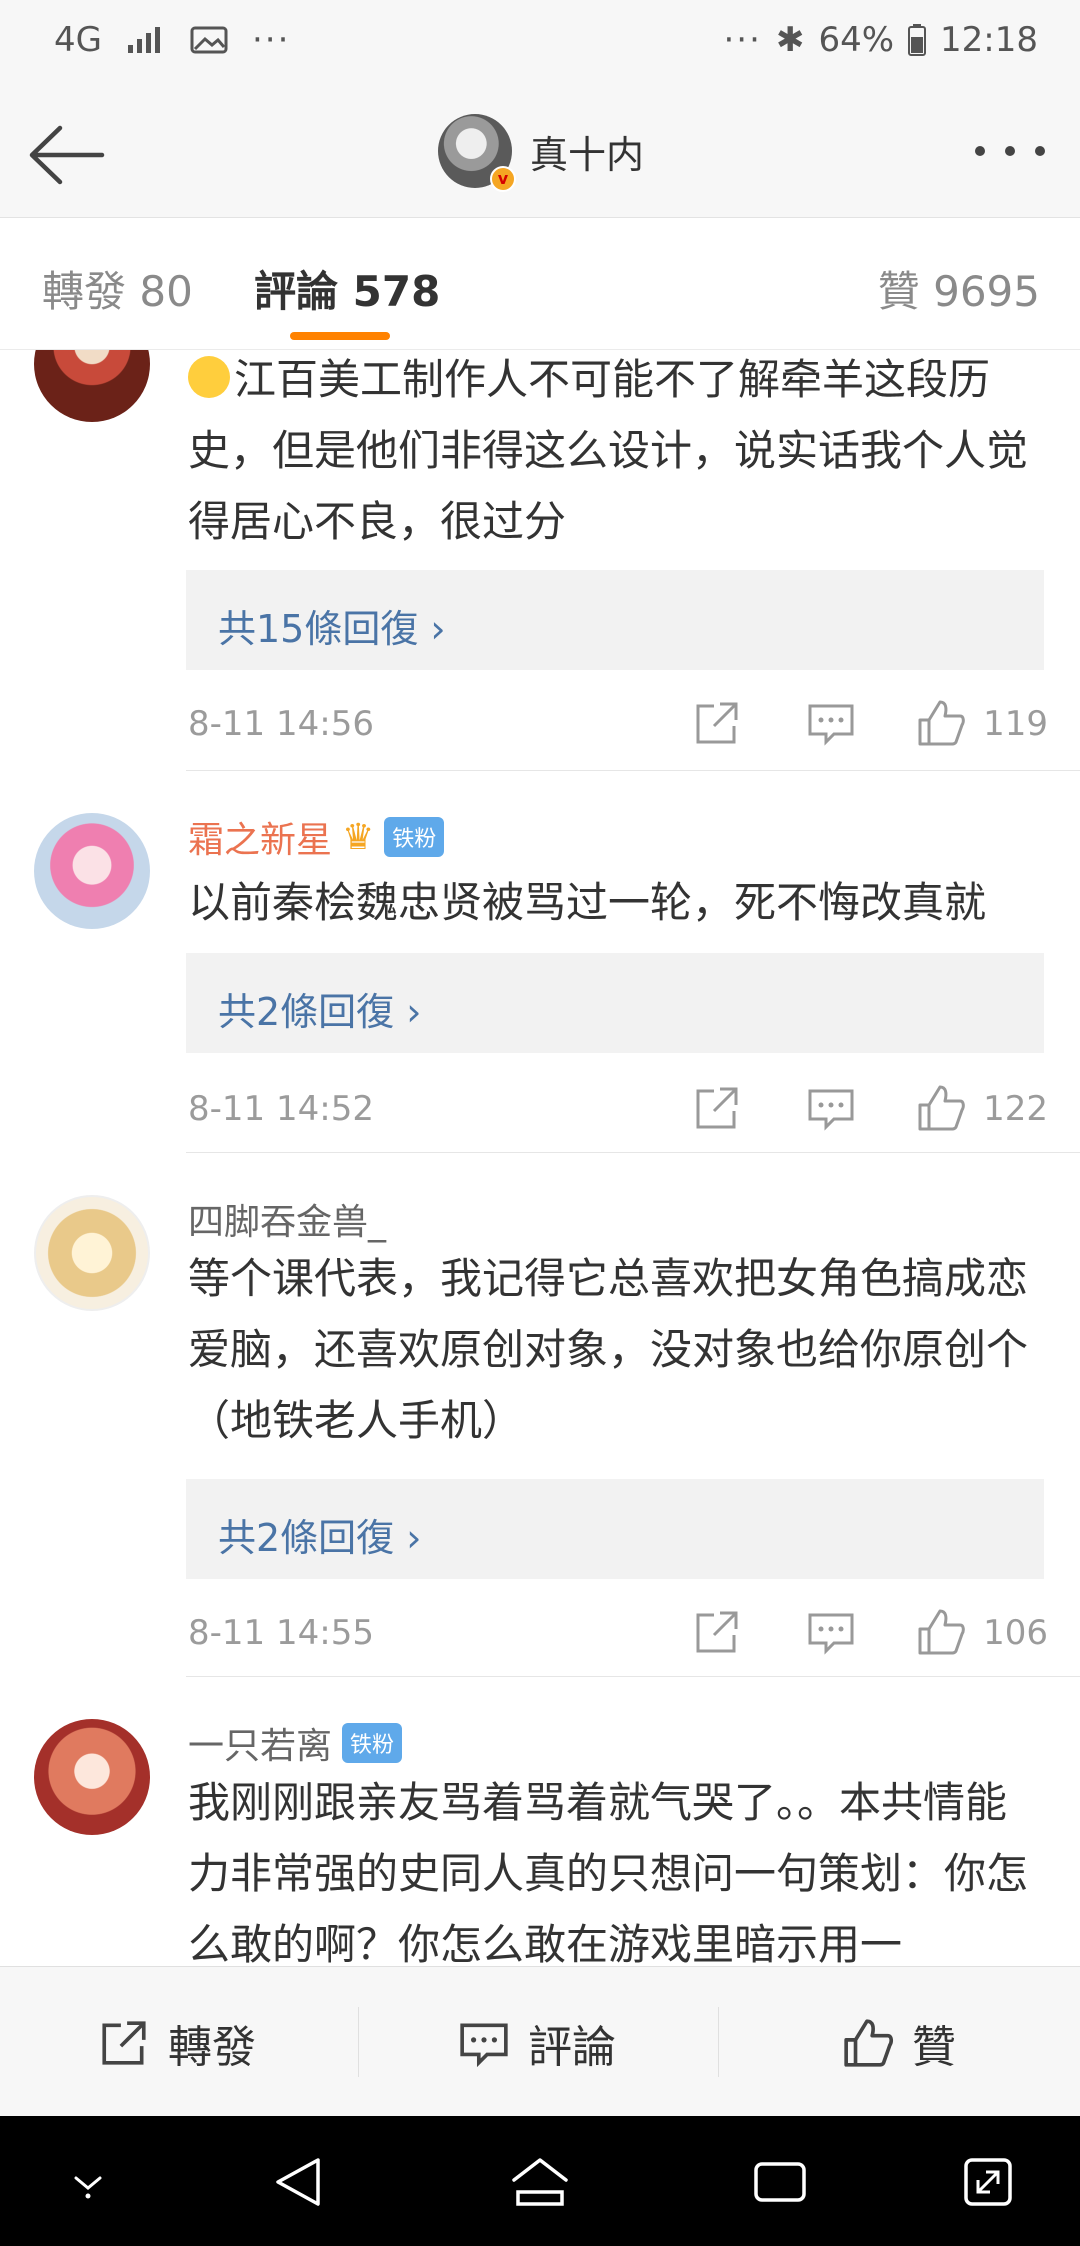 The width and height of the screenshot is (1080, 2246). I want to click on more-options-icon, so click(1010, 151).